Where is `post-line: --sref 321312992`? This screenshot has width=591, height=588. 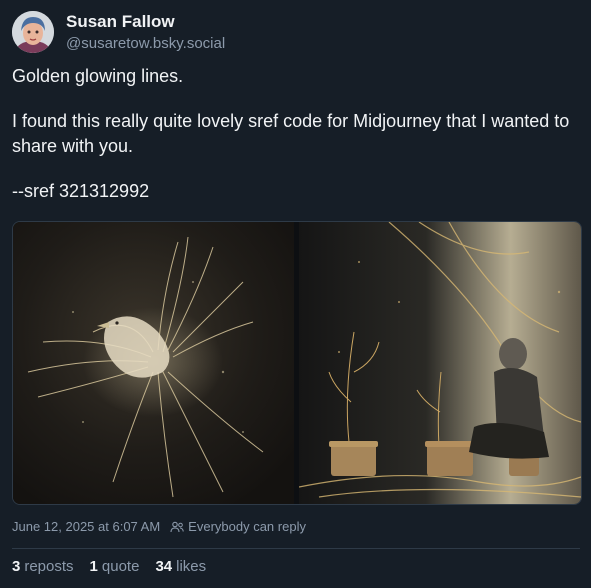
post-line: --sref 321312992 is located at coordinates (81, 191).